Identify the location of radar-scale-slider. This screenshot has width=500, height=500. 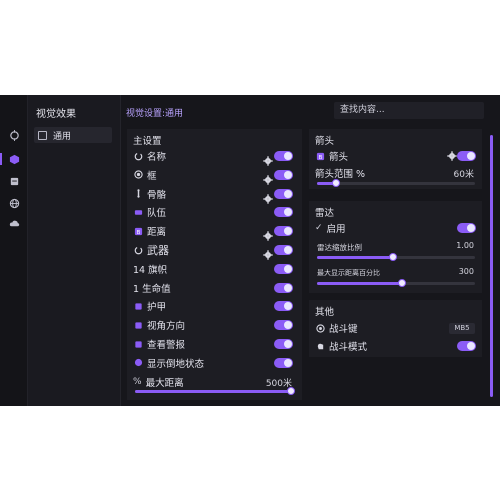
(396, 257).